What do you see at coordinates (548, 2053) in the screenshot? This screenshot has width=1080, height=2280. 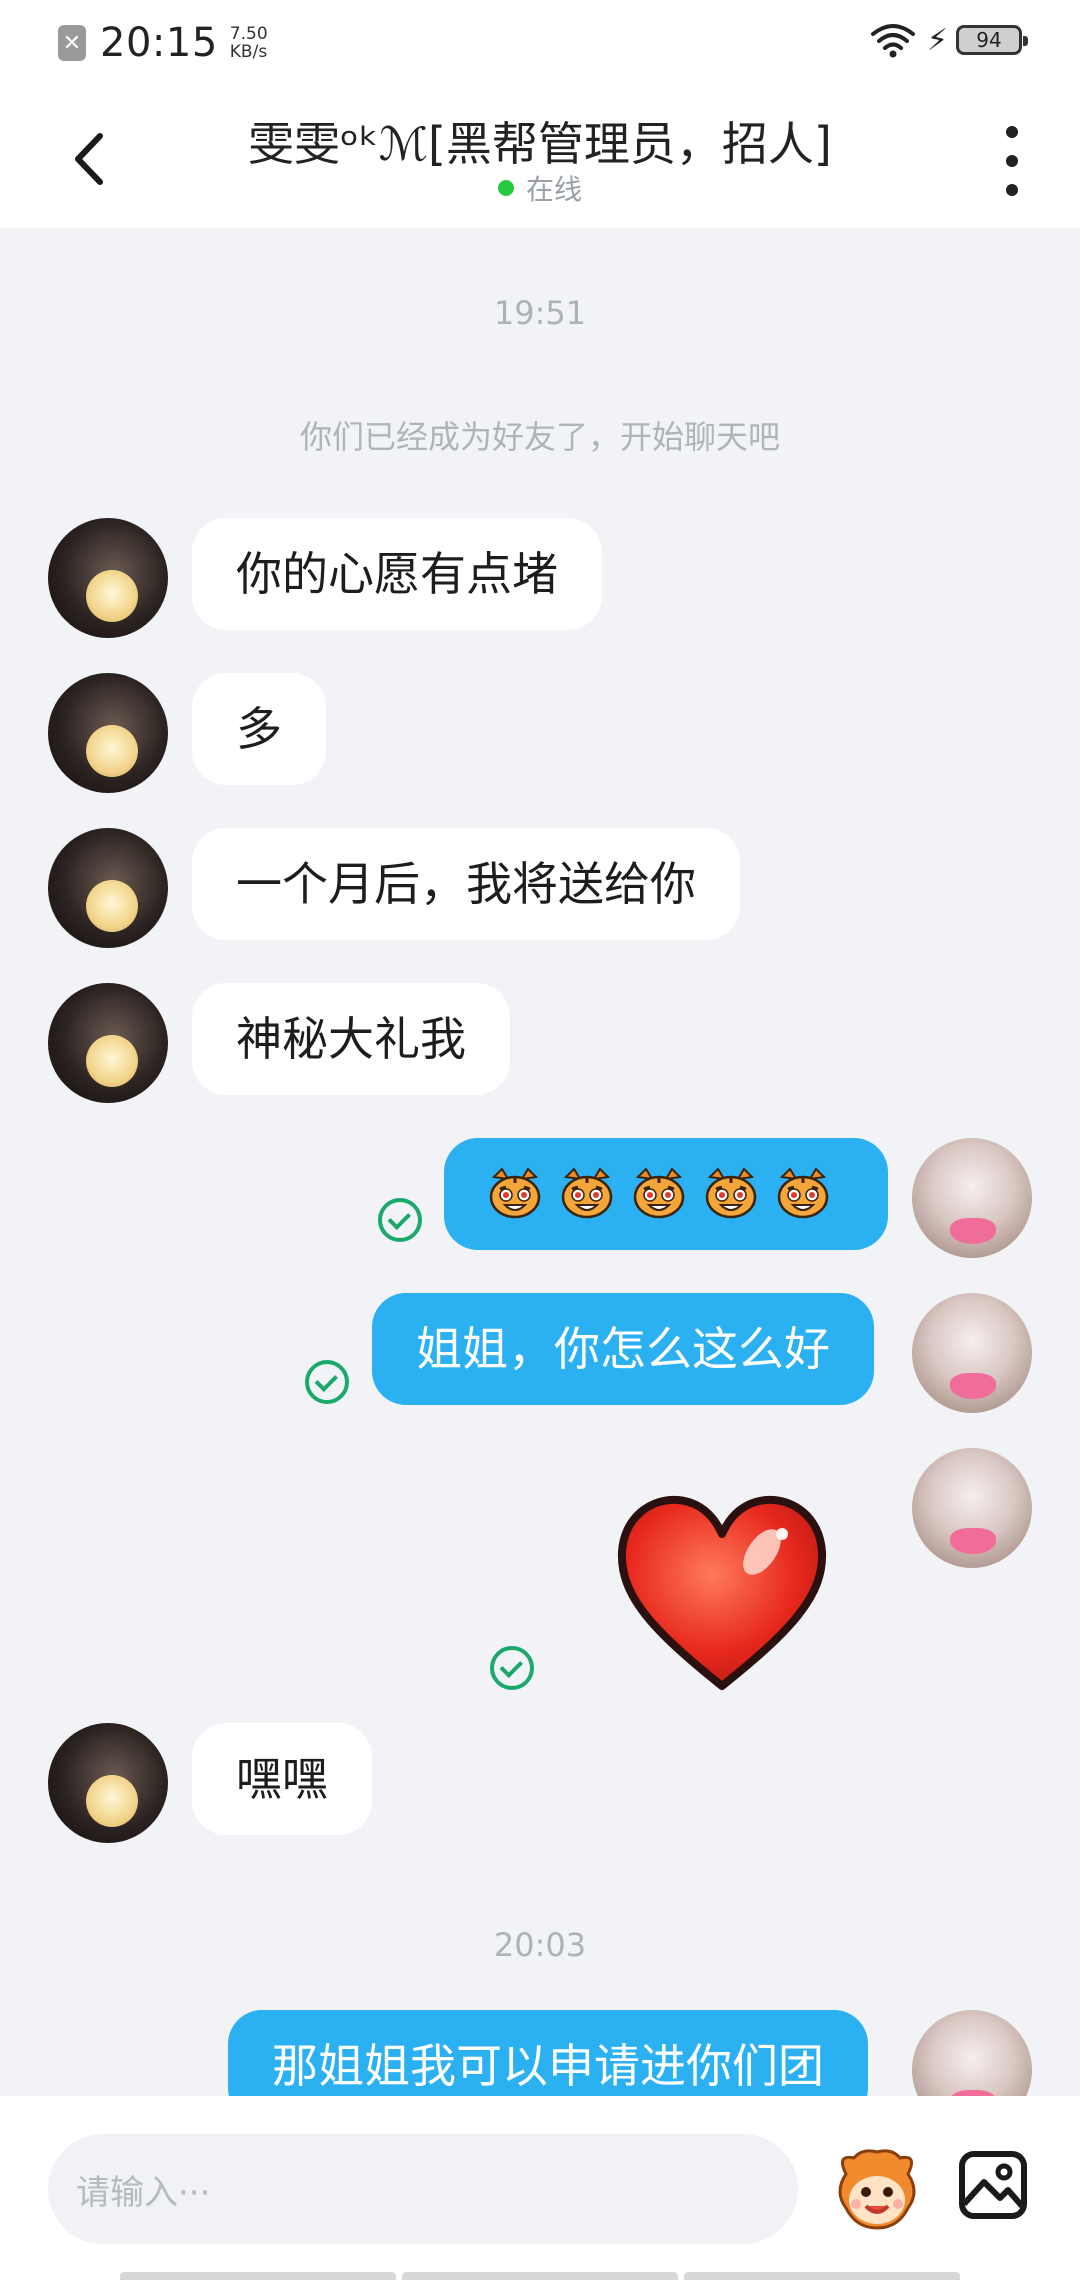 I see `message-bubble-sent: 那姐姐我可以申请进你们团` at bounding box center [548, 2053].